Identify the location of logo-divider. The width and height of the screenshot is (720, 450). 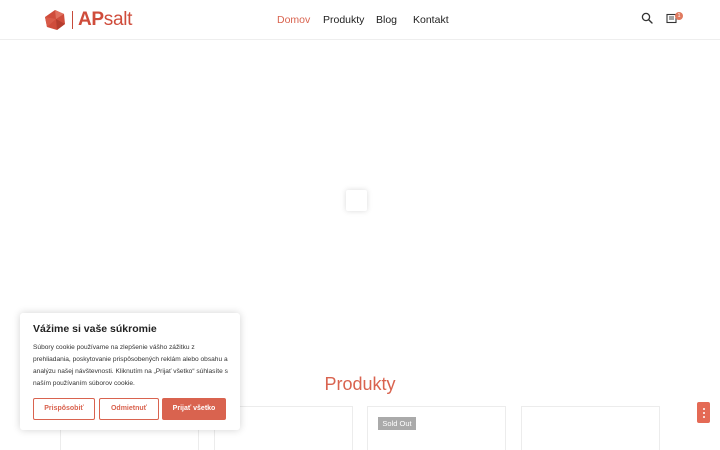
(72, 20).